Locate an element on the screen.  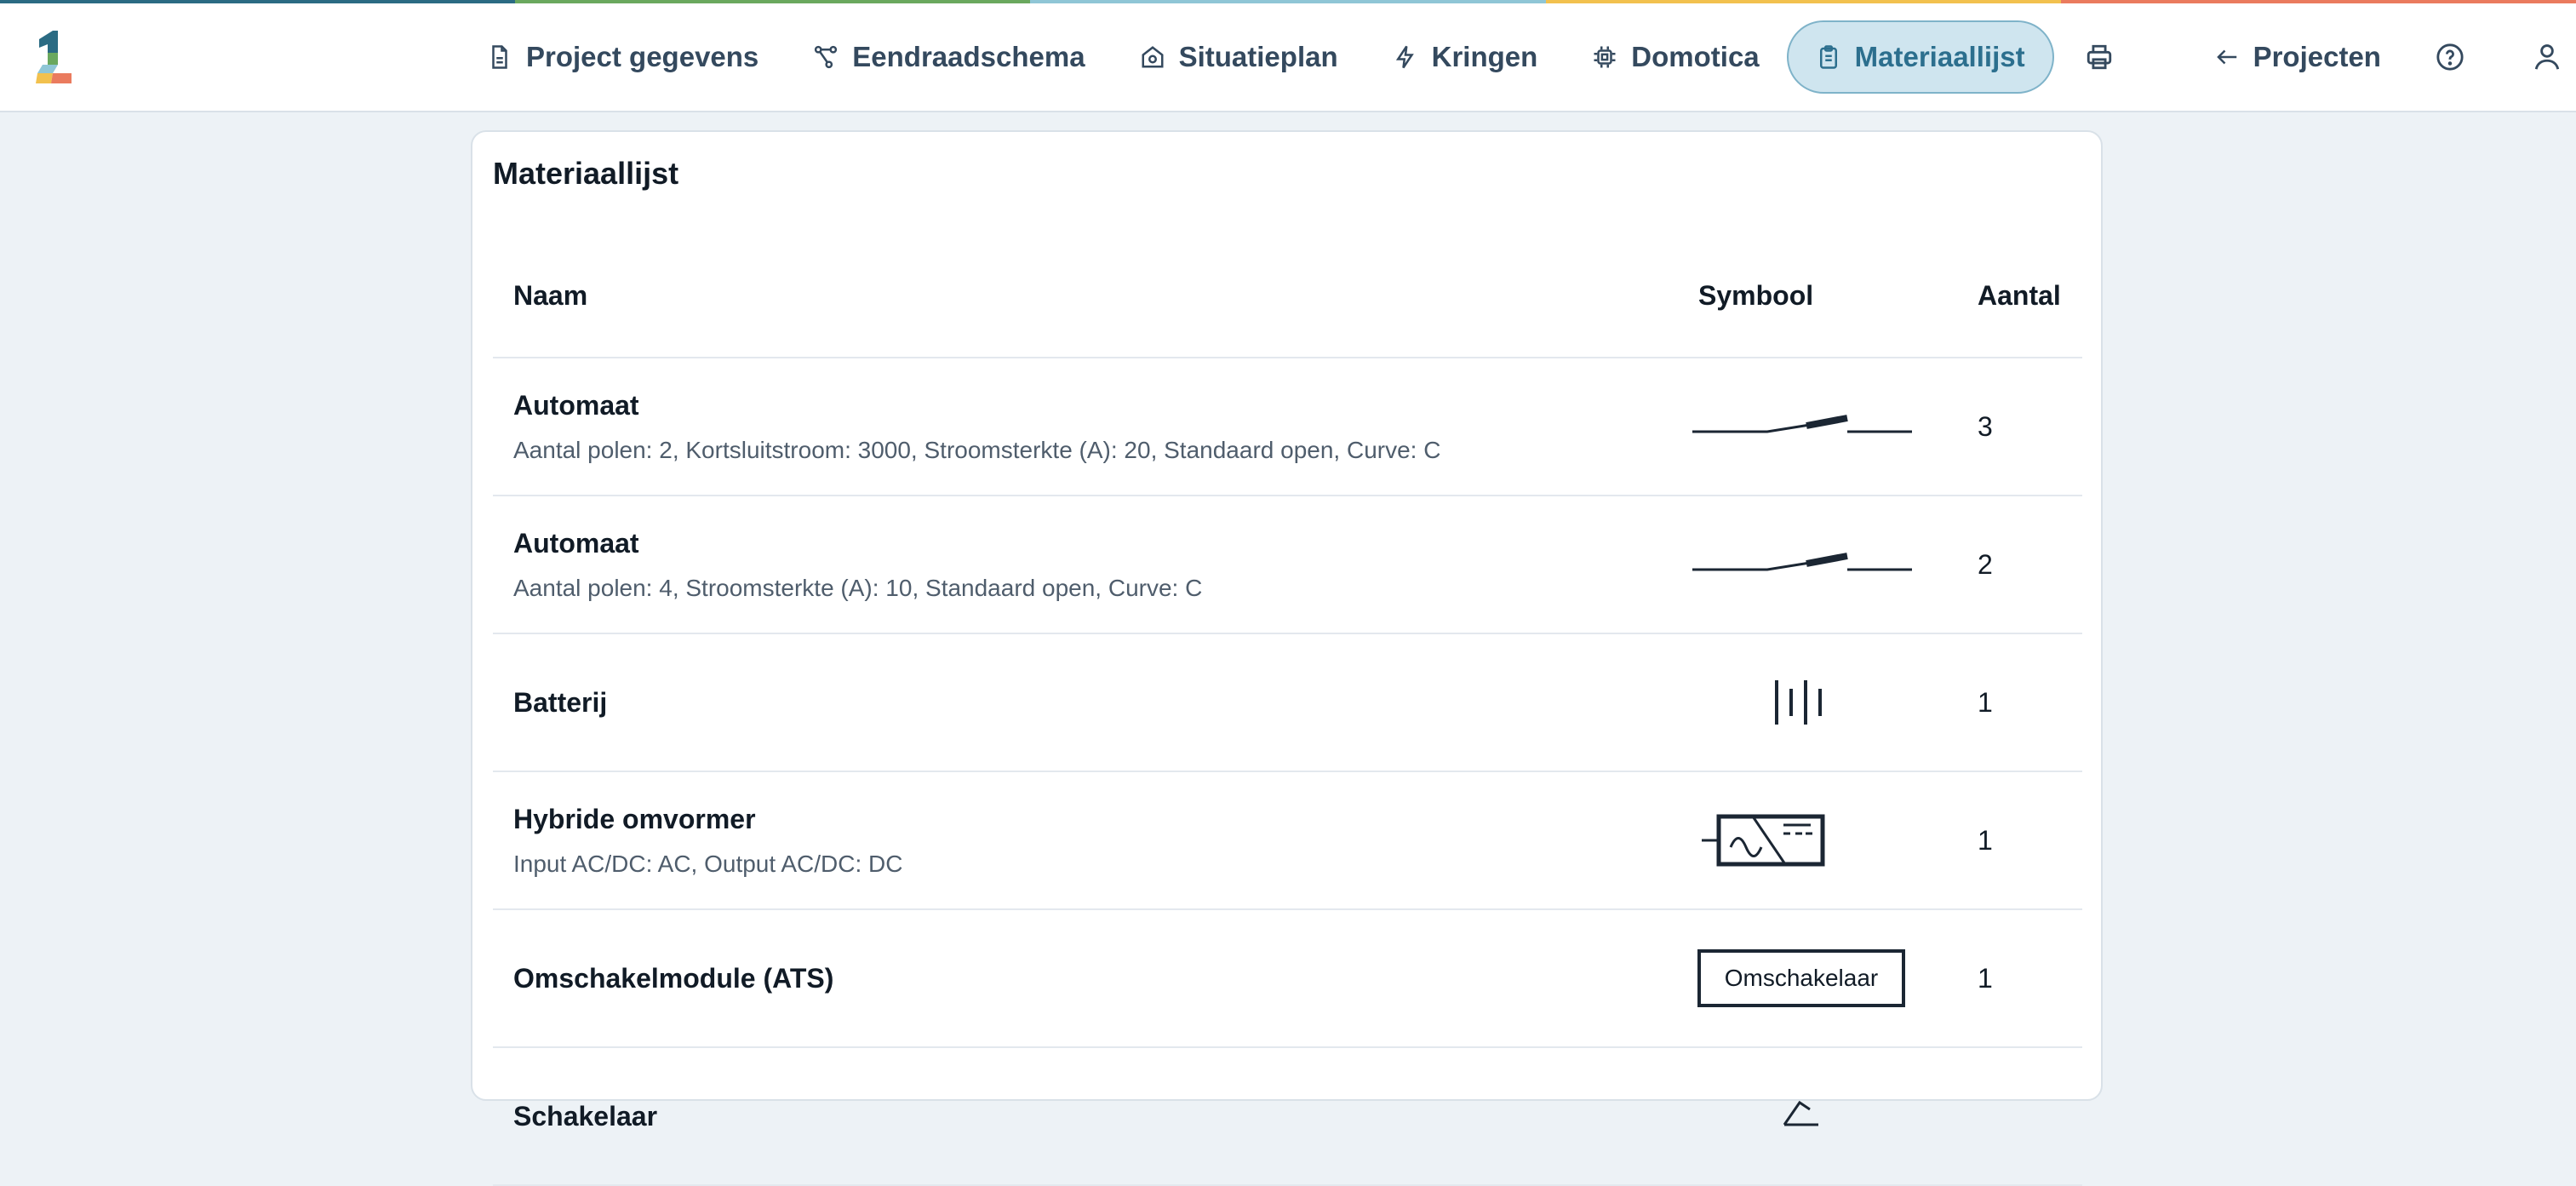
app-logo is located at coordinates (53, 57).